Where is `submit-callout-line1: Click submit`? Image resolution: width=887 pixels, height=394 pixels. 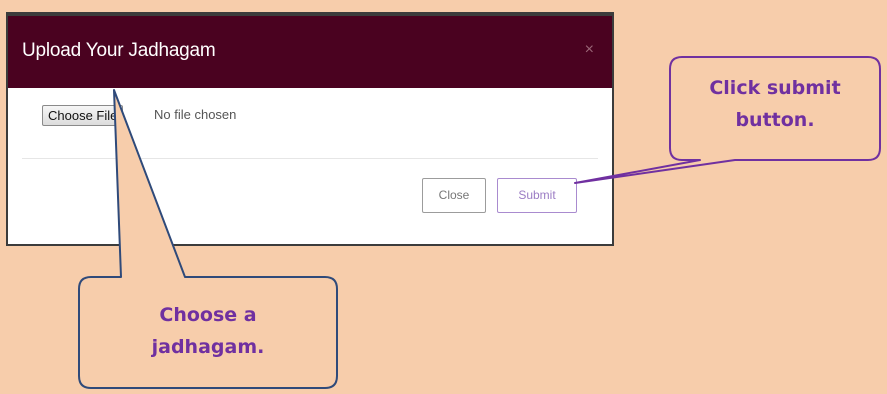 submit-callout-line1: Click submit is located at coordinates (775, 88).